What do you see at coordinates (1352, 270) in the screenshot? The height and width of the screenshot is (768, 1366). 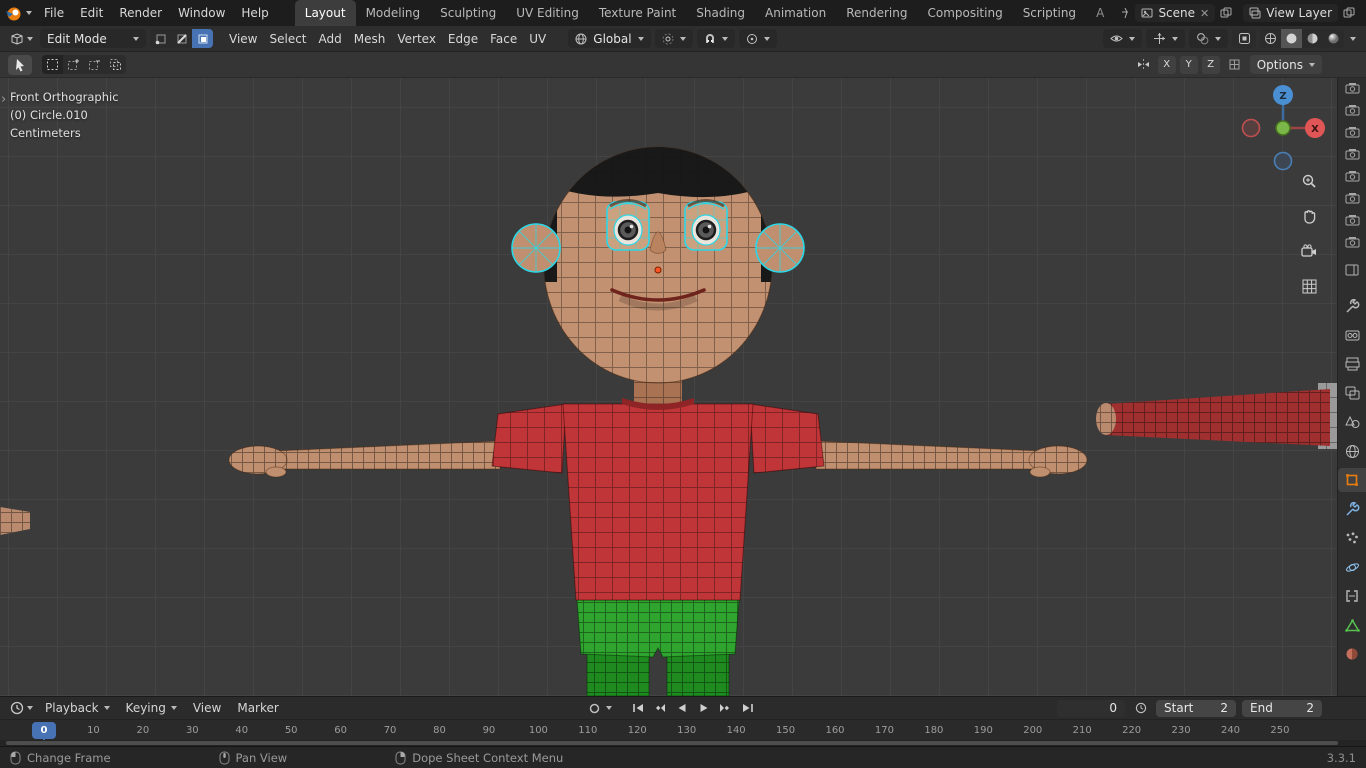 I see `properties-editor-icon` at bounding box center [1352, 270].